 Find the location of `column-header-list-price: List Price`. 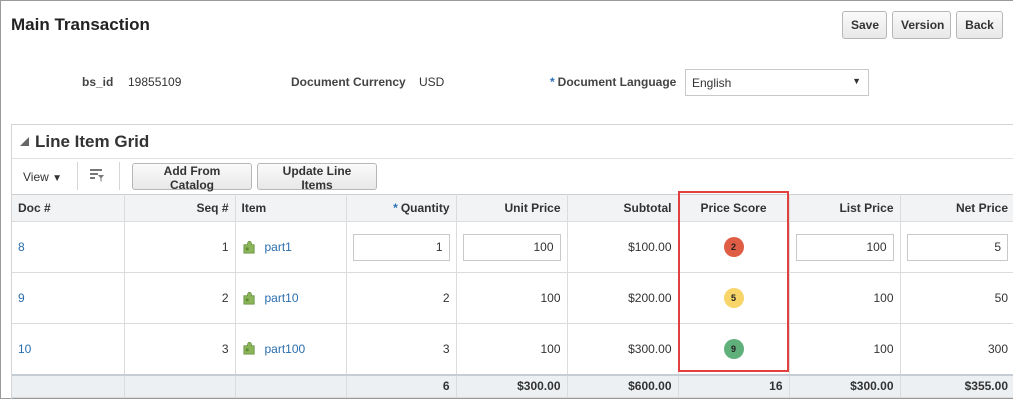

column-header-list-price: List Price is located at coordinates (844, 208).